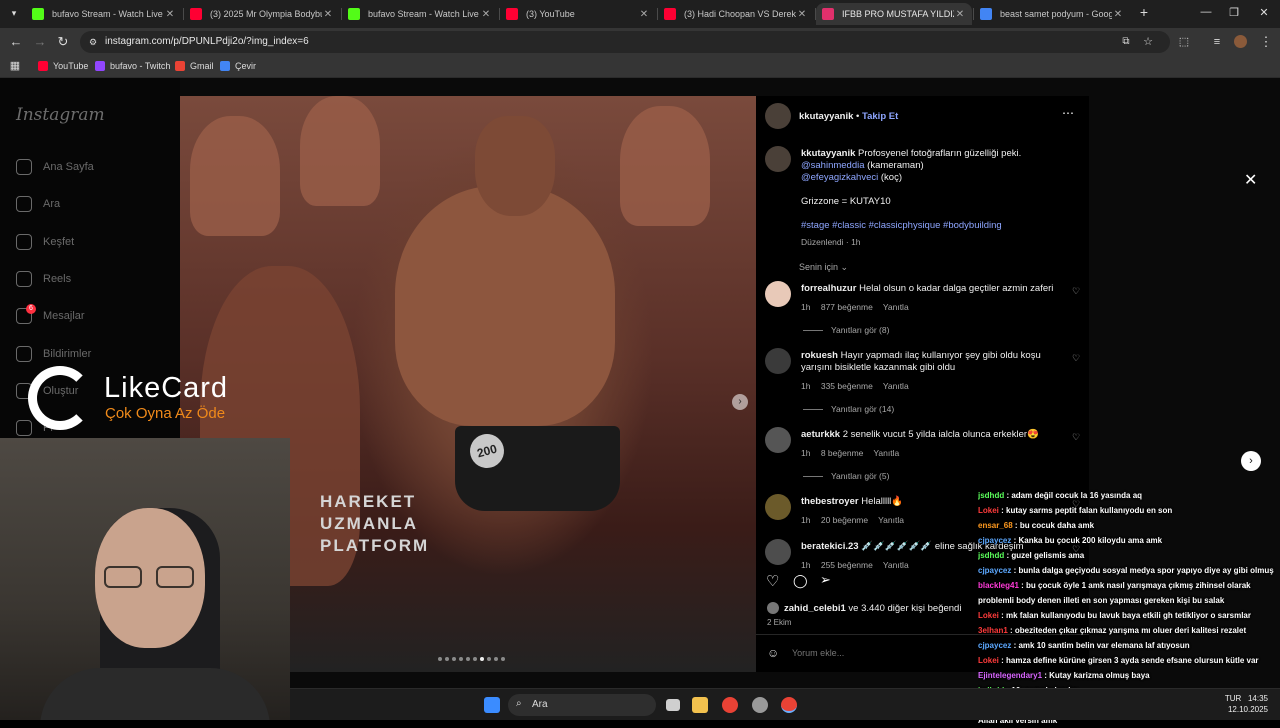 Image resolution: width=1280 pixels, height=728 pixels. What do you see at coordinates (132, 66) in the screenshot?
I see `bookmark-item: bufavo - Twitch` at bounding box center [132, 66].